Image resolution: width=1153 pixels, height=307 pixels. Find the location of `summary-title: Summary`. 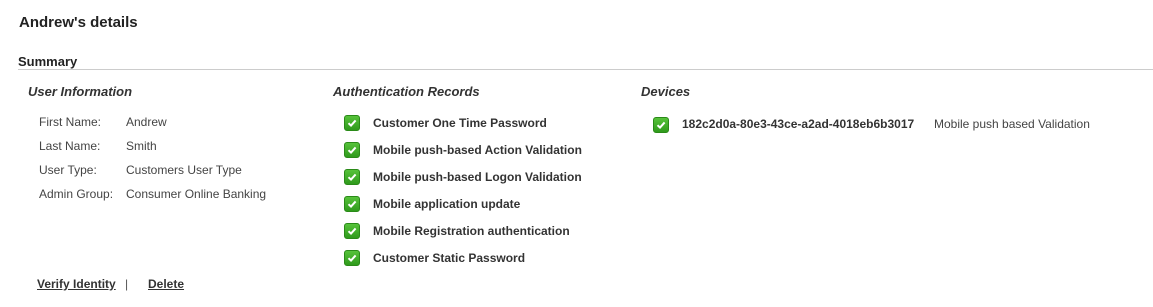

summary-title: Summary is located at coordinates (48, 61).